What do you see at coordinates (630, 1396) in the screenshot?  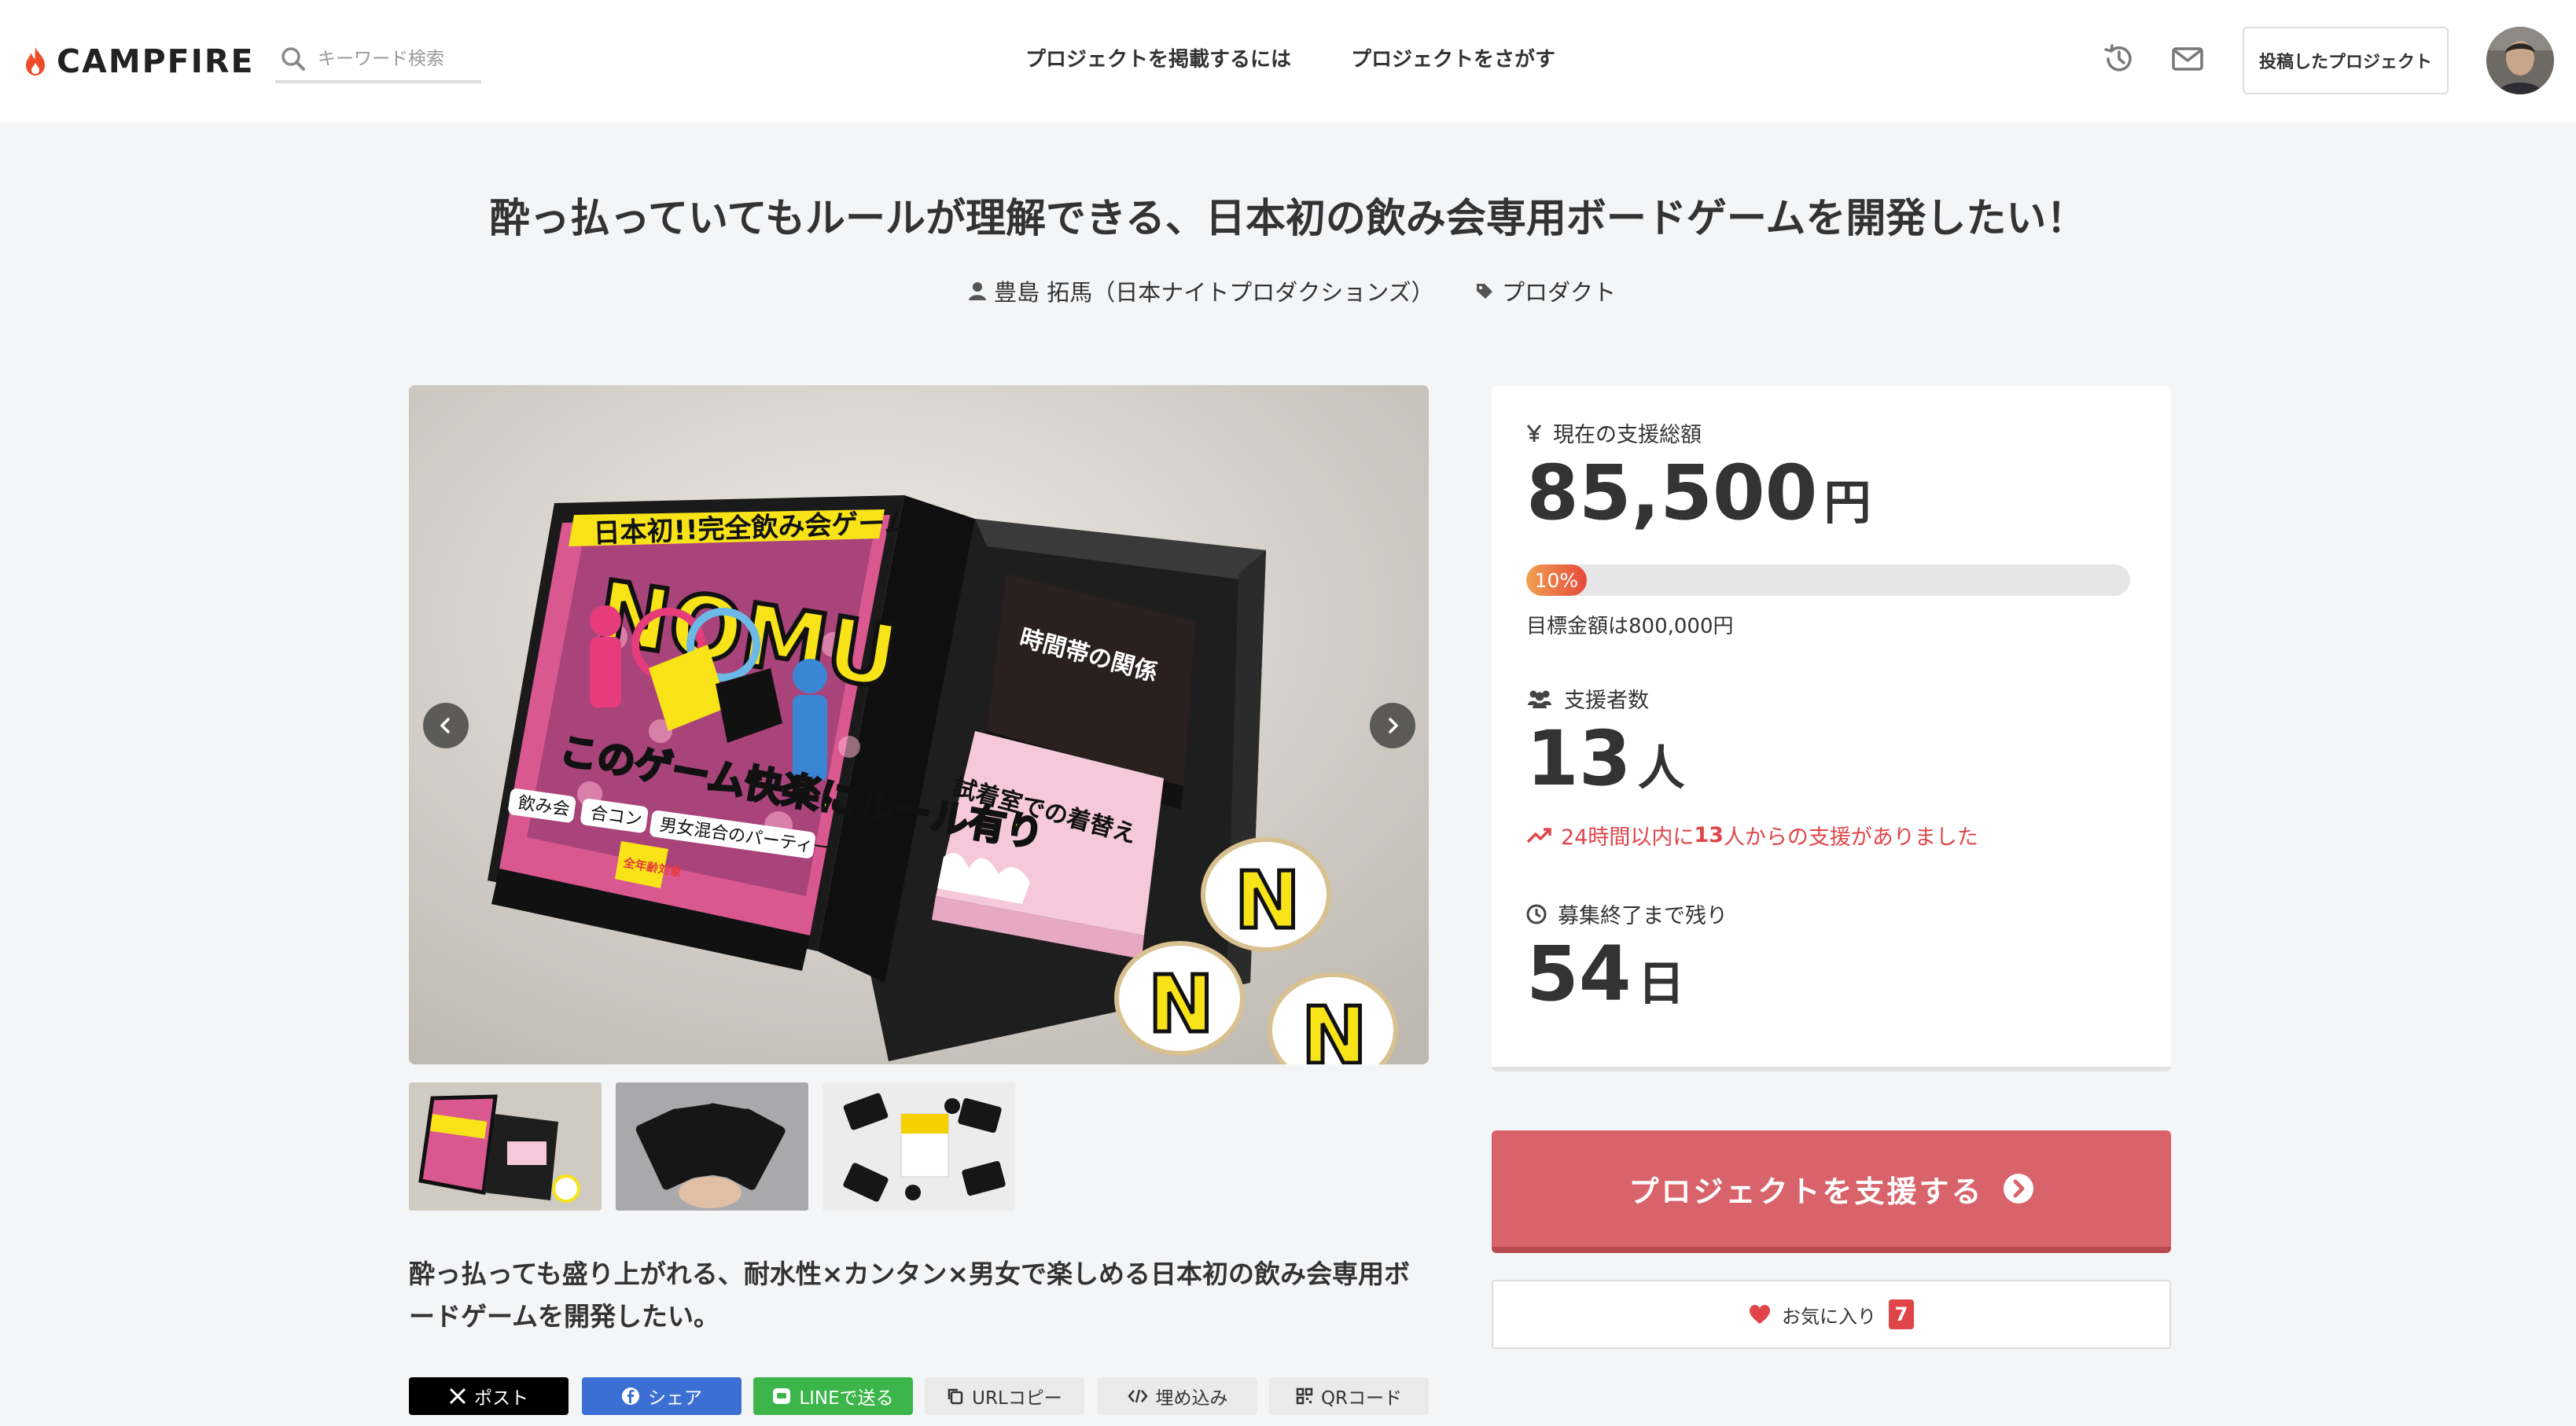 I see `facebook-icon` at bounding box center [630, 1396].